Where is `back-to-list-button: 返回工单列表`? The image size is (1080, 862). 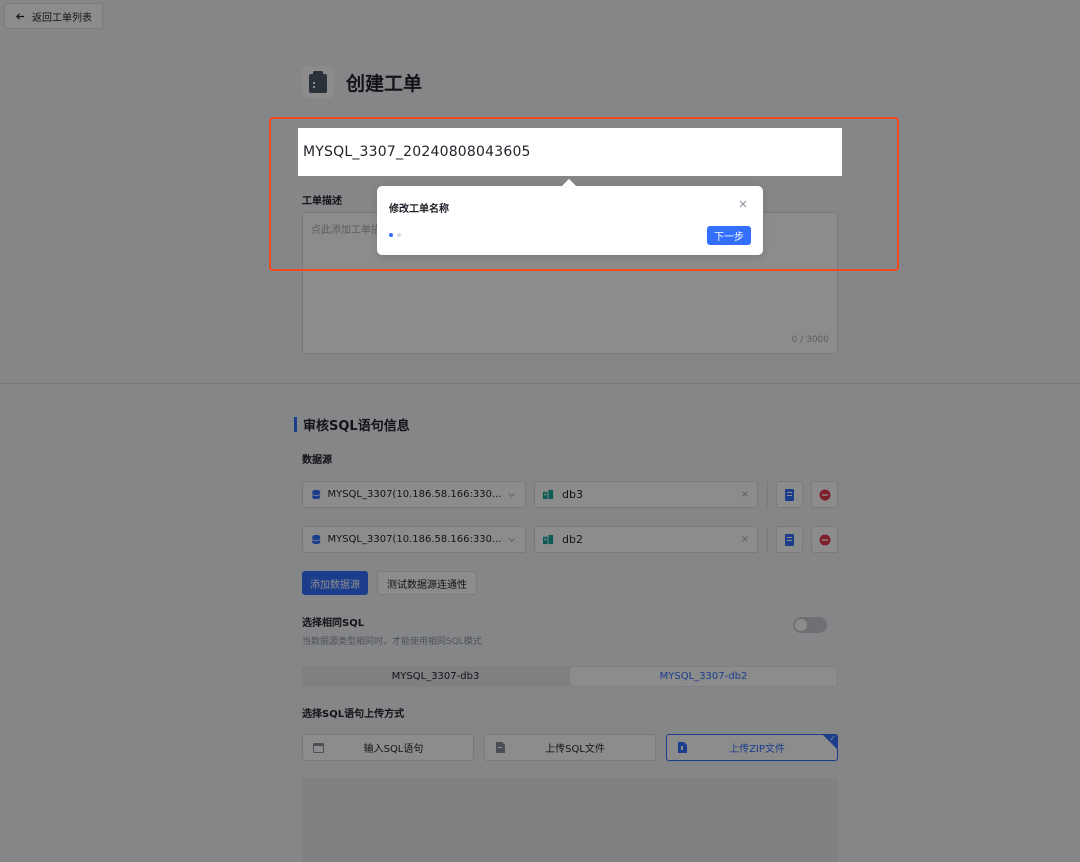
back-to-list-button: 返回工单列表 is located at coordinates (53, 16).